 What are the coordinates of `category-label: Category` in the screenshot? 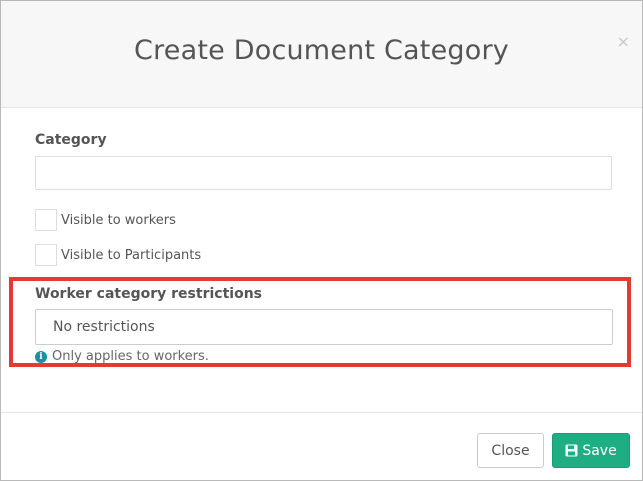 It's located at (71, 140).